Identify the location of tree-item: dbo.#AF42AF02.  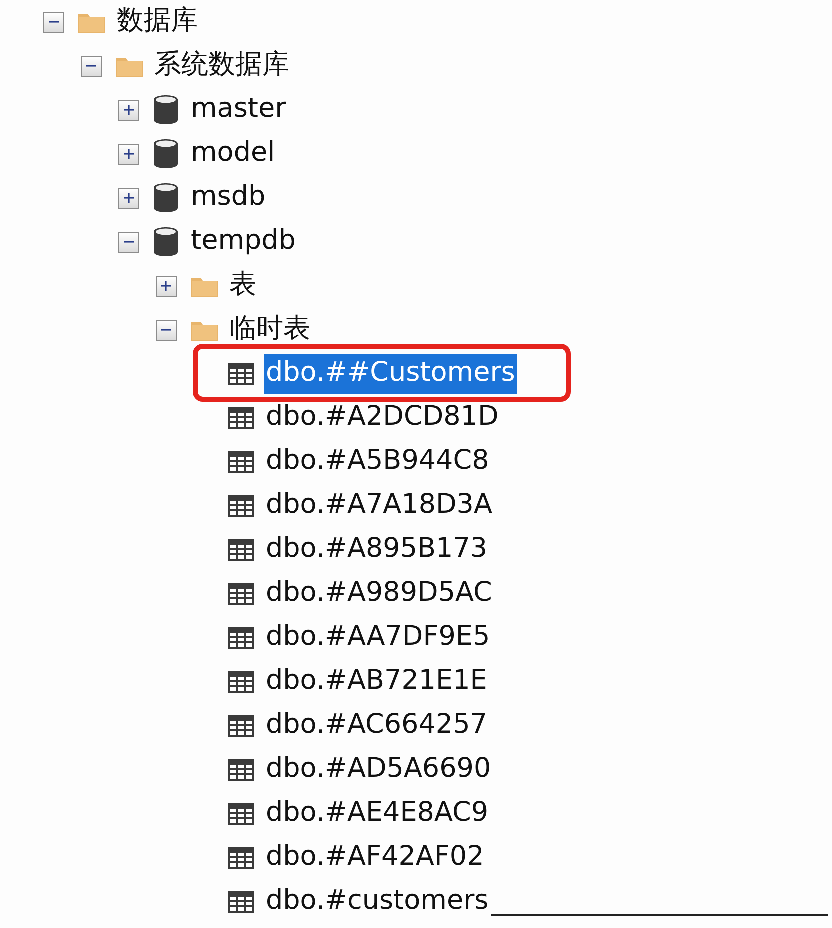
(375, 858).